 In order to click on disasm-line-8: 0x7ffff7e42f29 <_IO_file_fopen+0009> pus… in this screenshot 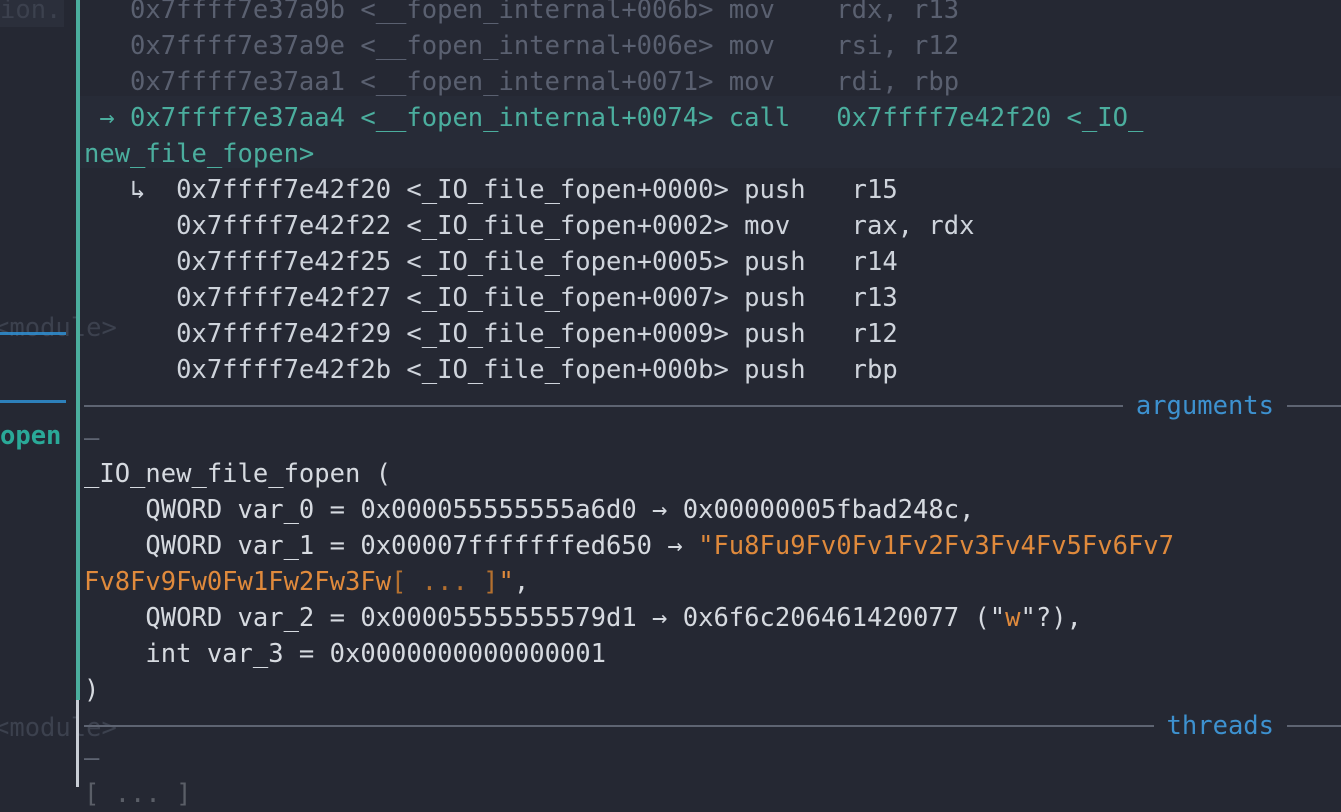, I will do `click(491, 334)`.